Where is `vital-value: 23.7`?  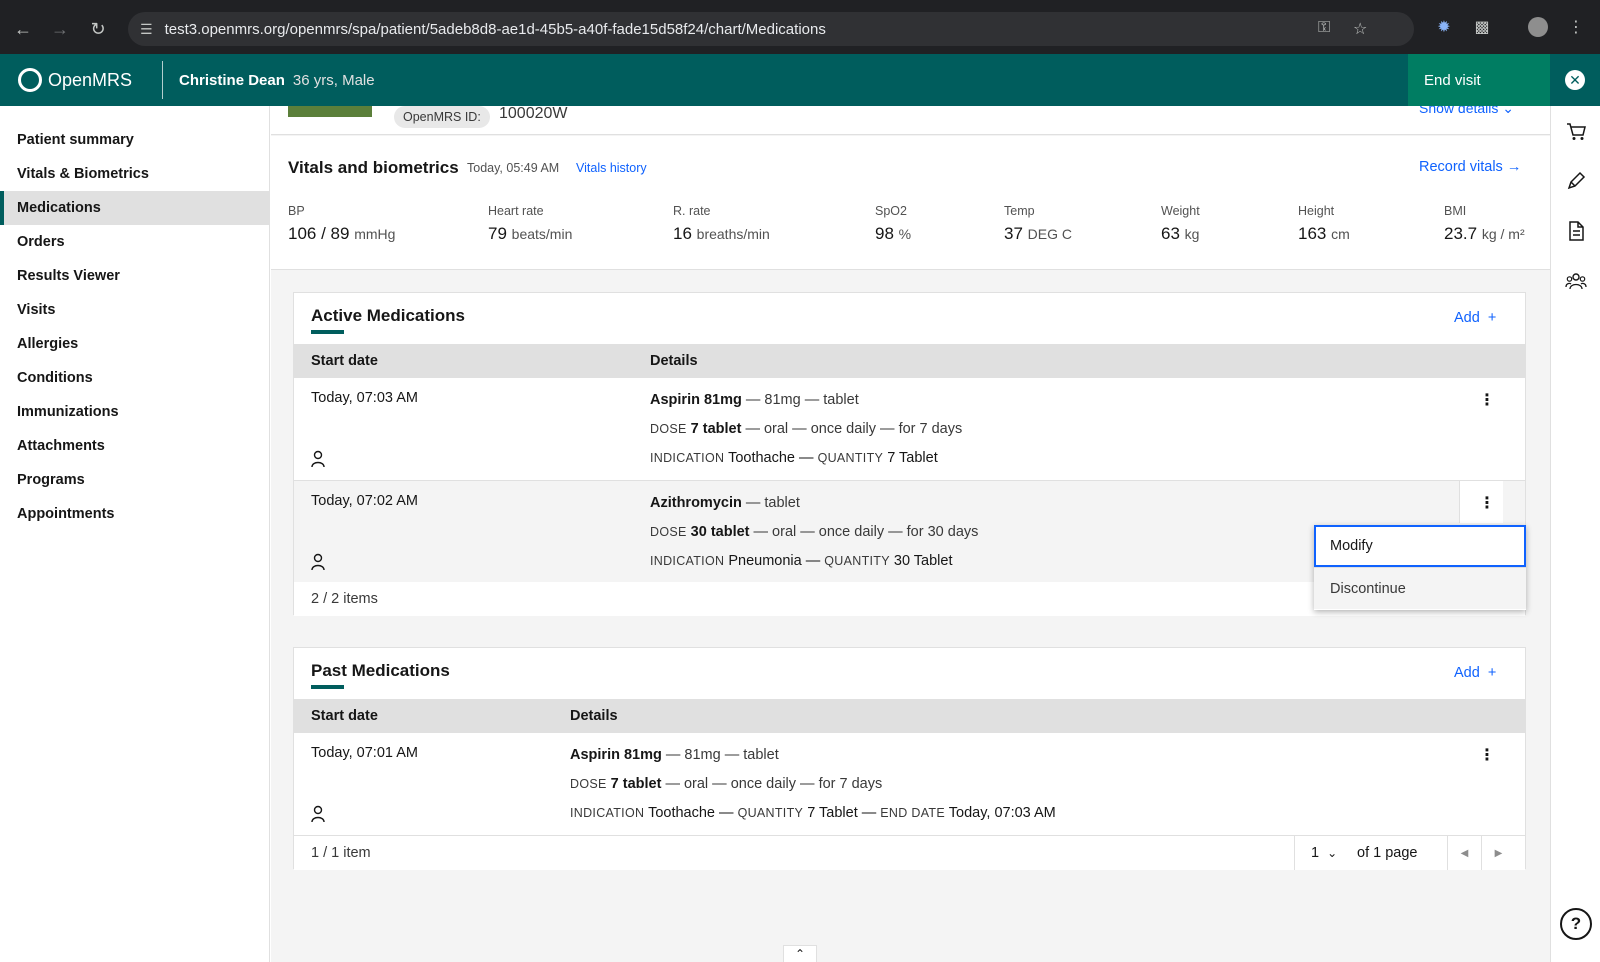
vital-value: 23.7 is located at coordinates (1461, 233).